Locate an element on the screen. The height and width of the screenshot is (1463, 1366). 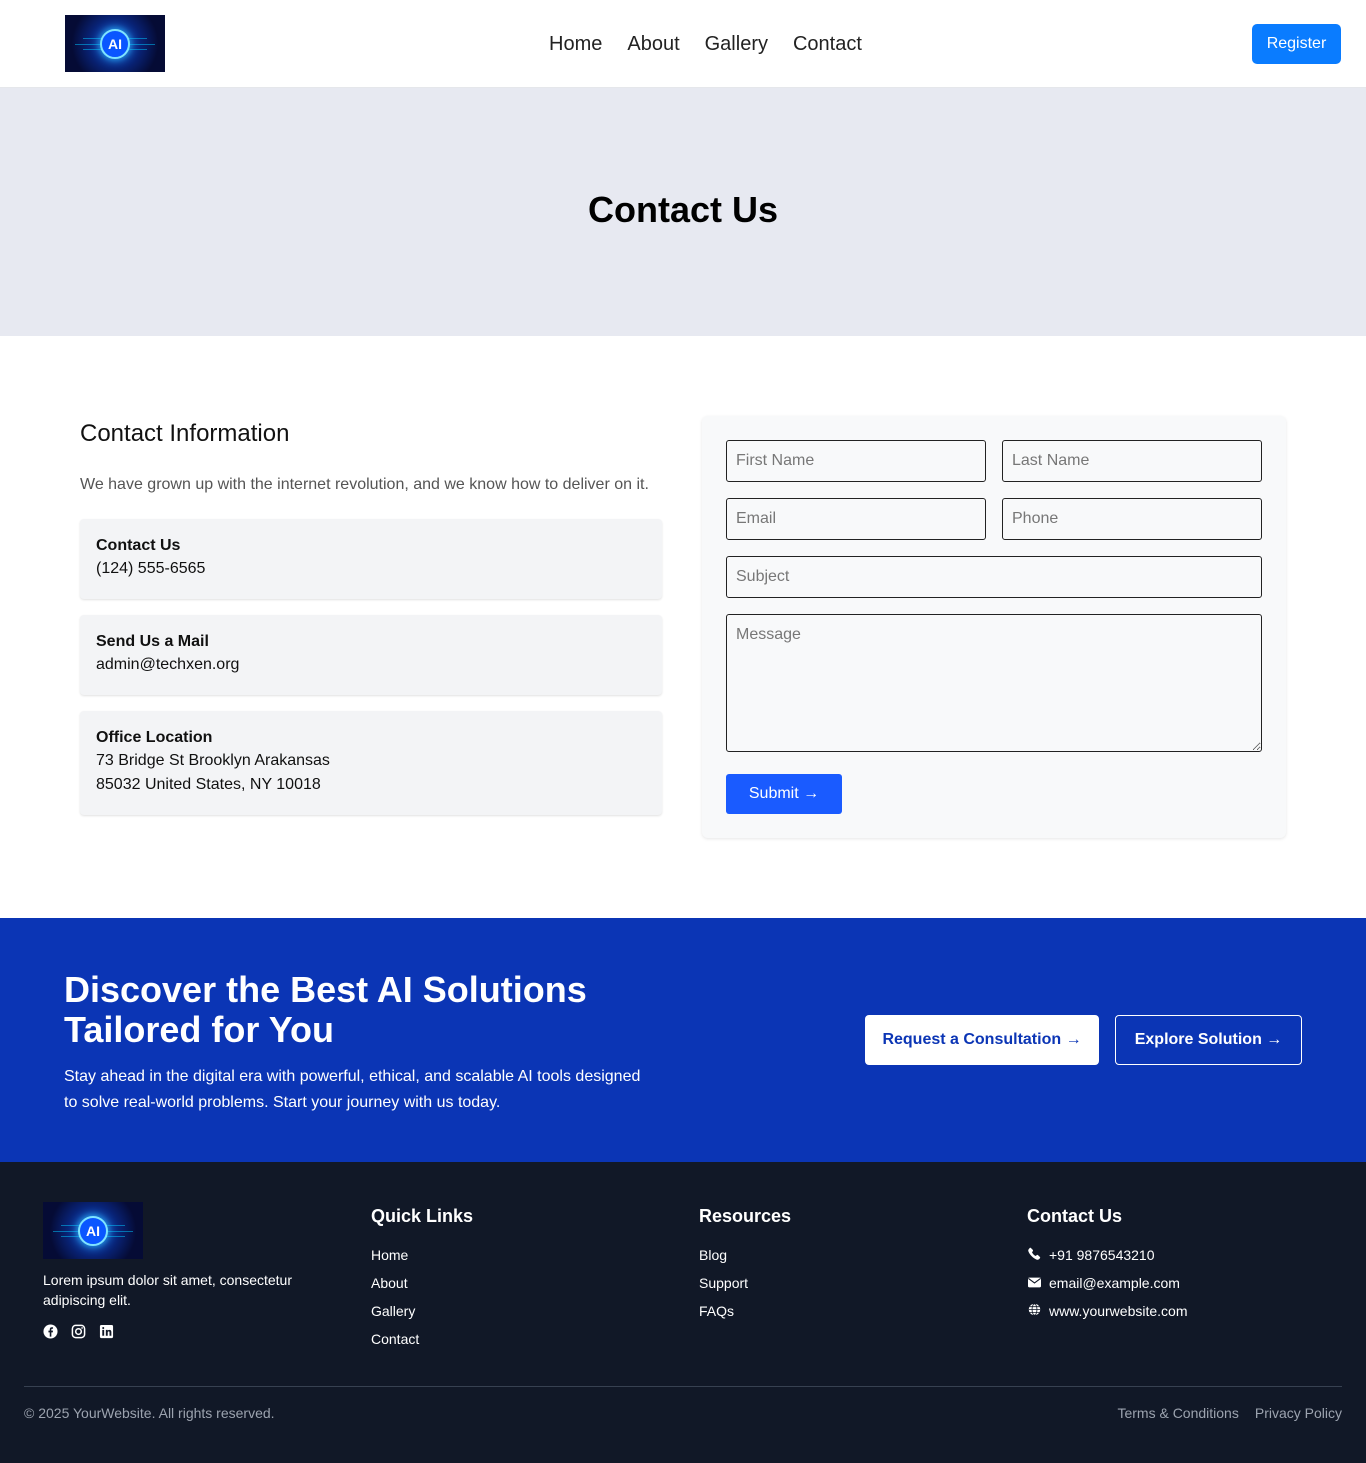
footer-heading: Contact Us is located at coordinates (1075, 1216).